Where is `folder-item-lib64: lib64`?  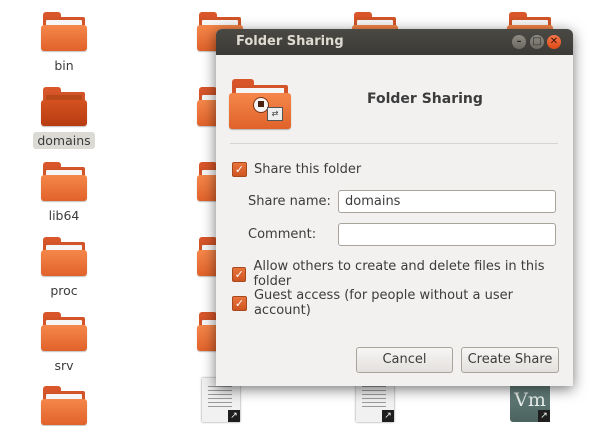 folder-item-lib64: lib64 is located at coordinates (64, 193).